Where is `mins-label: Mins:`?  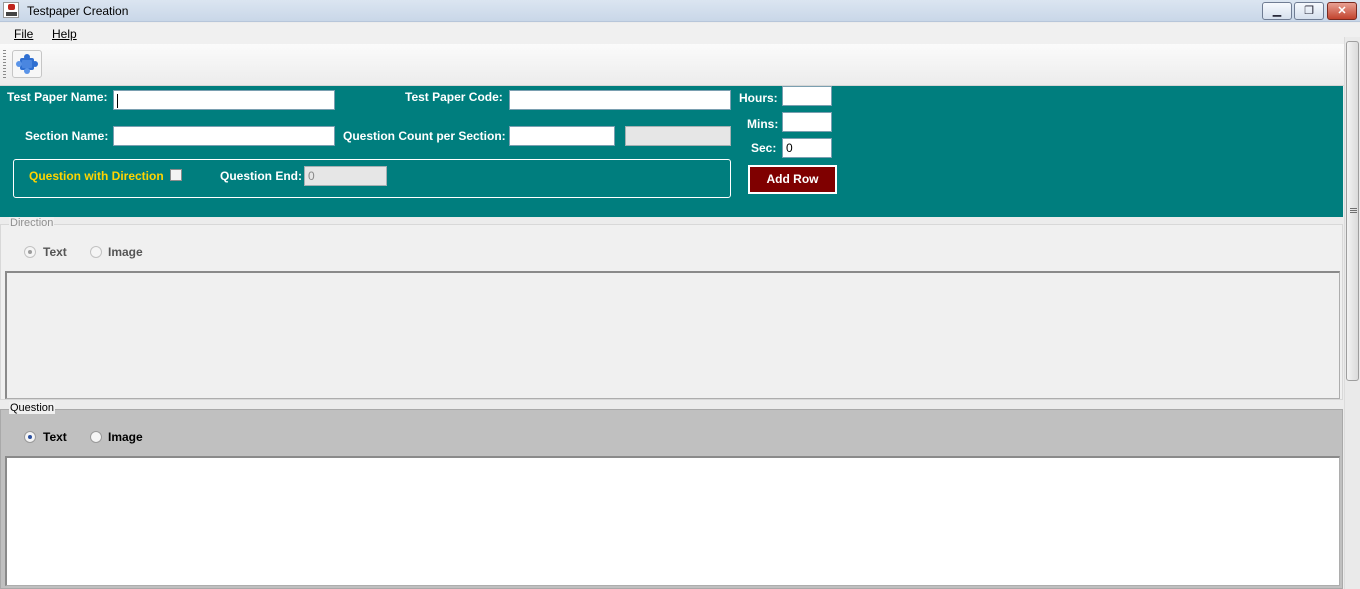
mins-label: Mins: is located at coordinates (763, 124).